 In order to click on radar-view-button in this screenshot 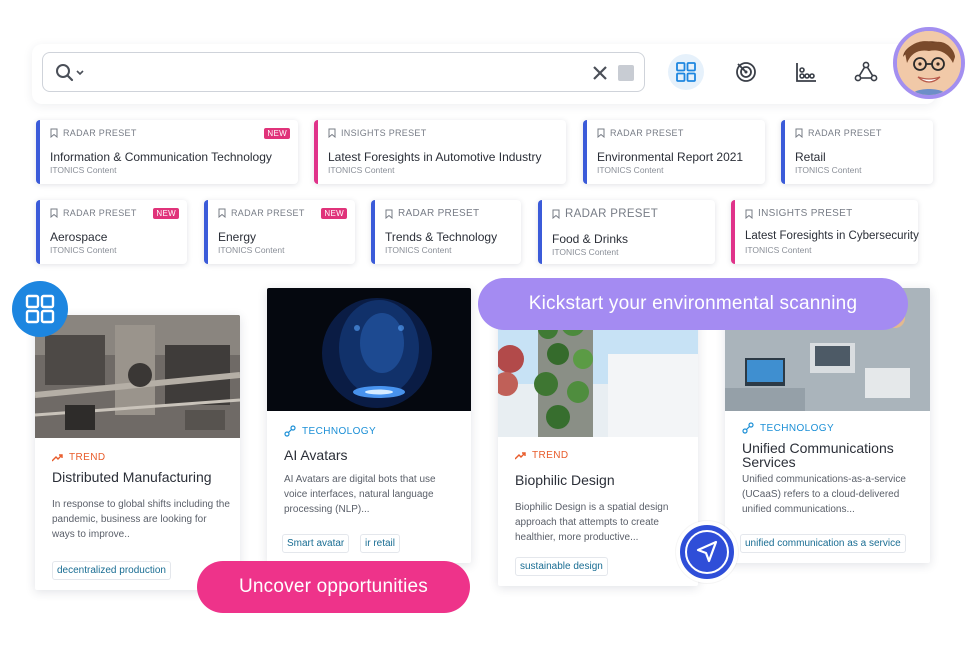, I will do `click(746, 72)`.